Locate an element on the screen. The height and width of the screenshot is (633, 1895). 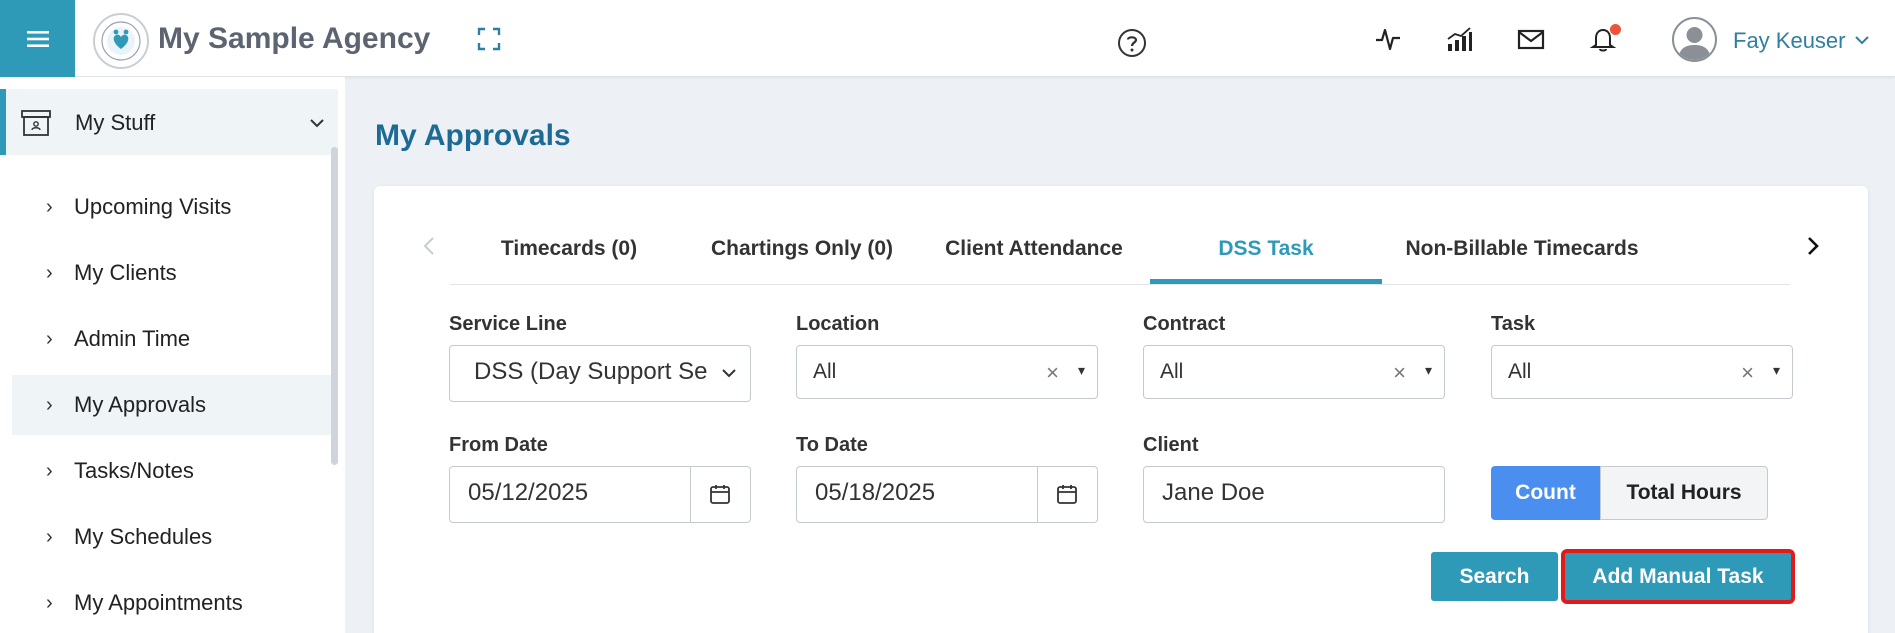
contract-select: All × ▾ is located at coordinates (1294, 372).